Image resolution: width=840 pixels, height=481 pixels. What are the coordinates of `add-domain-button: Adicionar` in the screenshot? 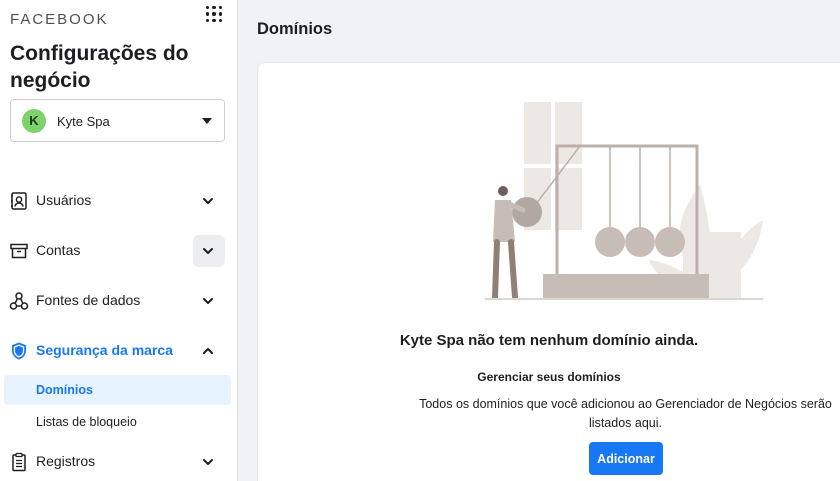 It's located at (626, 458).